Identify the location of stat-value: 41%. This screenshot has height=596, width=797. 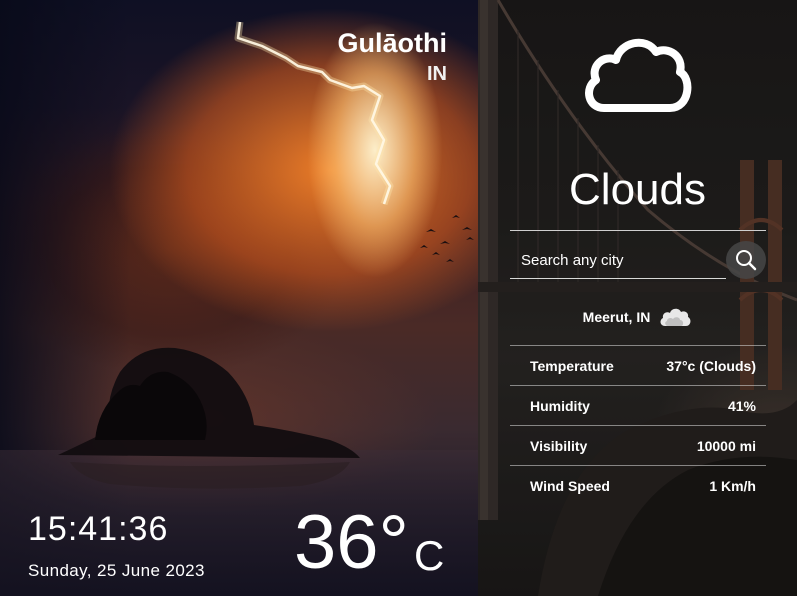
(741, 405).